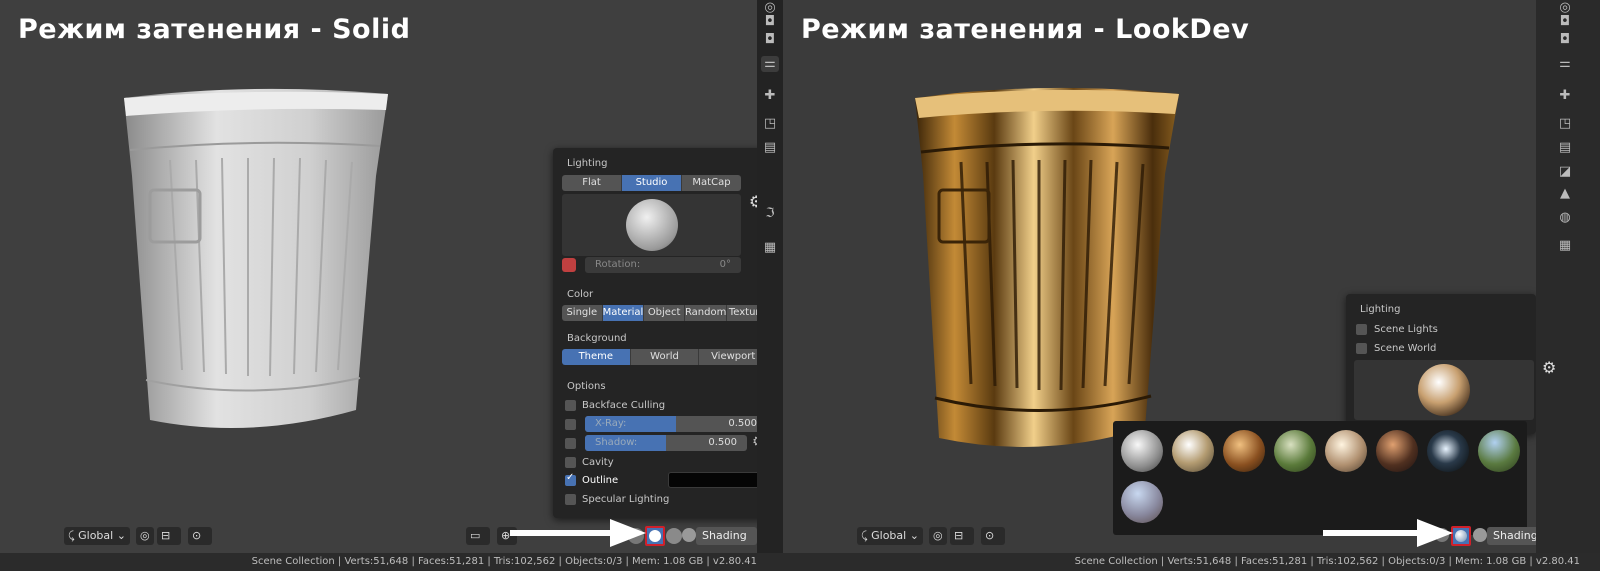  What do you see at coordinates (1361, 348) in the screenshot?
I see `scene-world-checkbox` at bounding box center [1361, 348].